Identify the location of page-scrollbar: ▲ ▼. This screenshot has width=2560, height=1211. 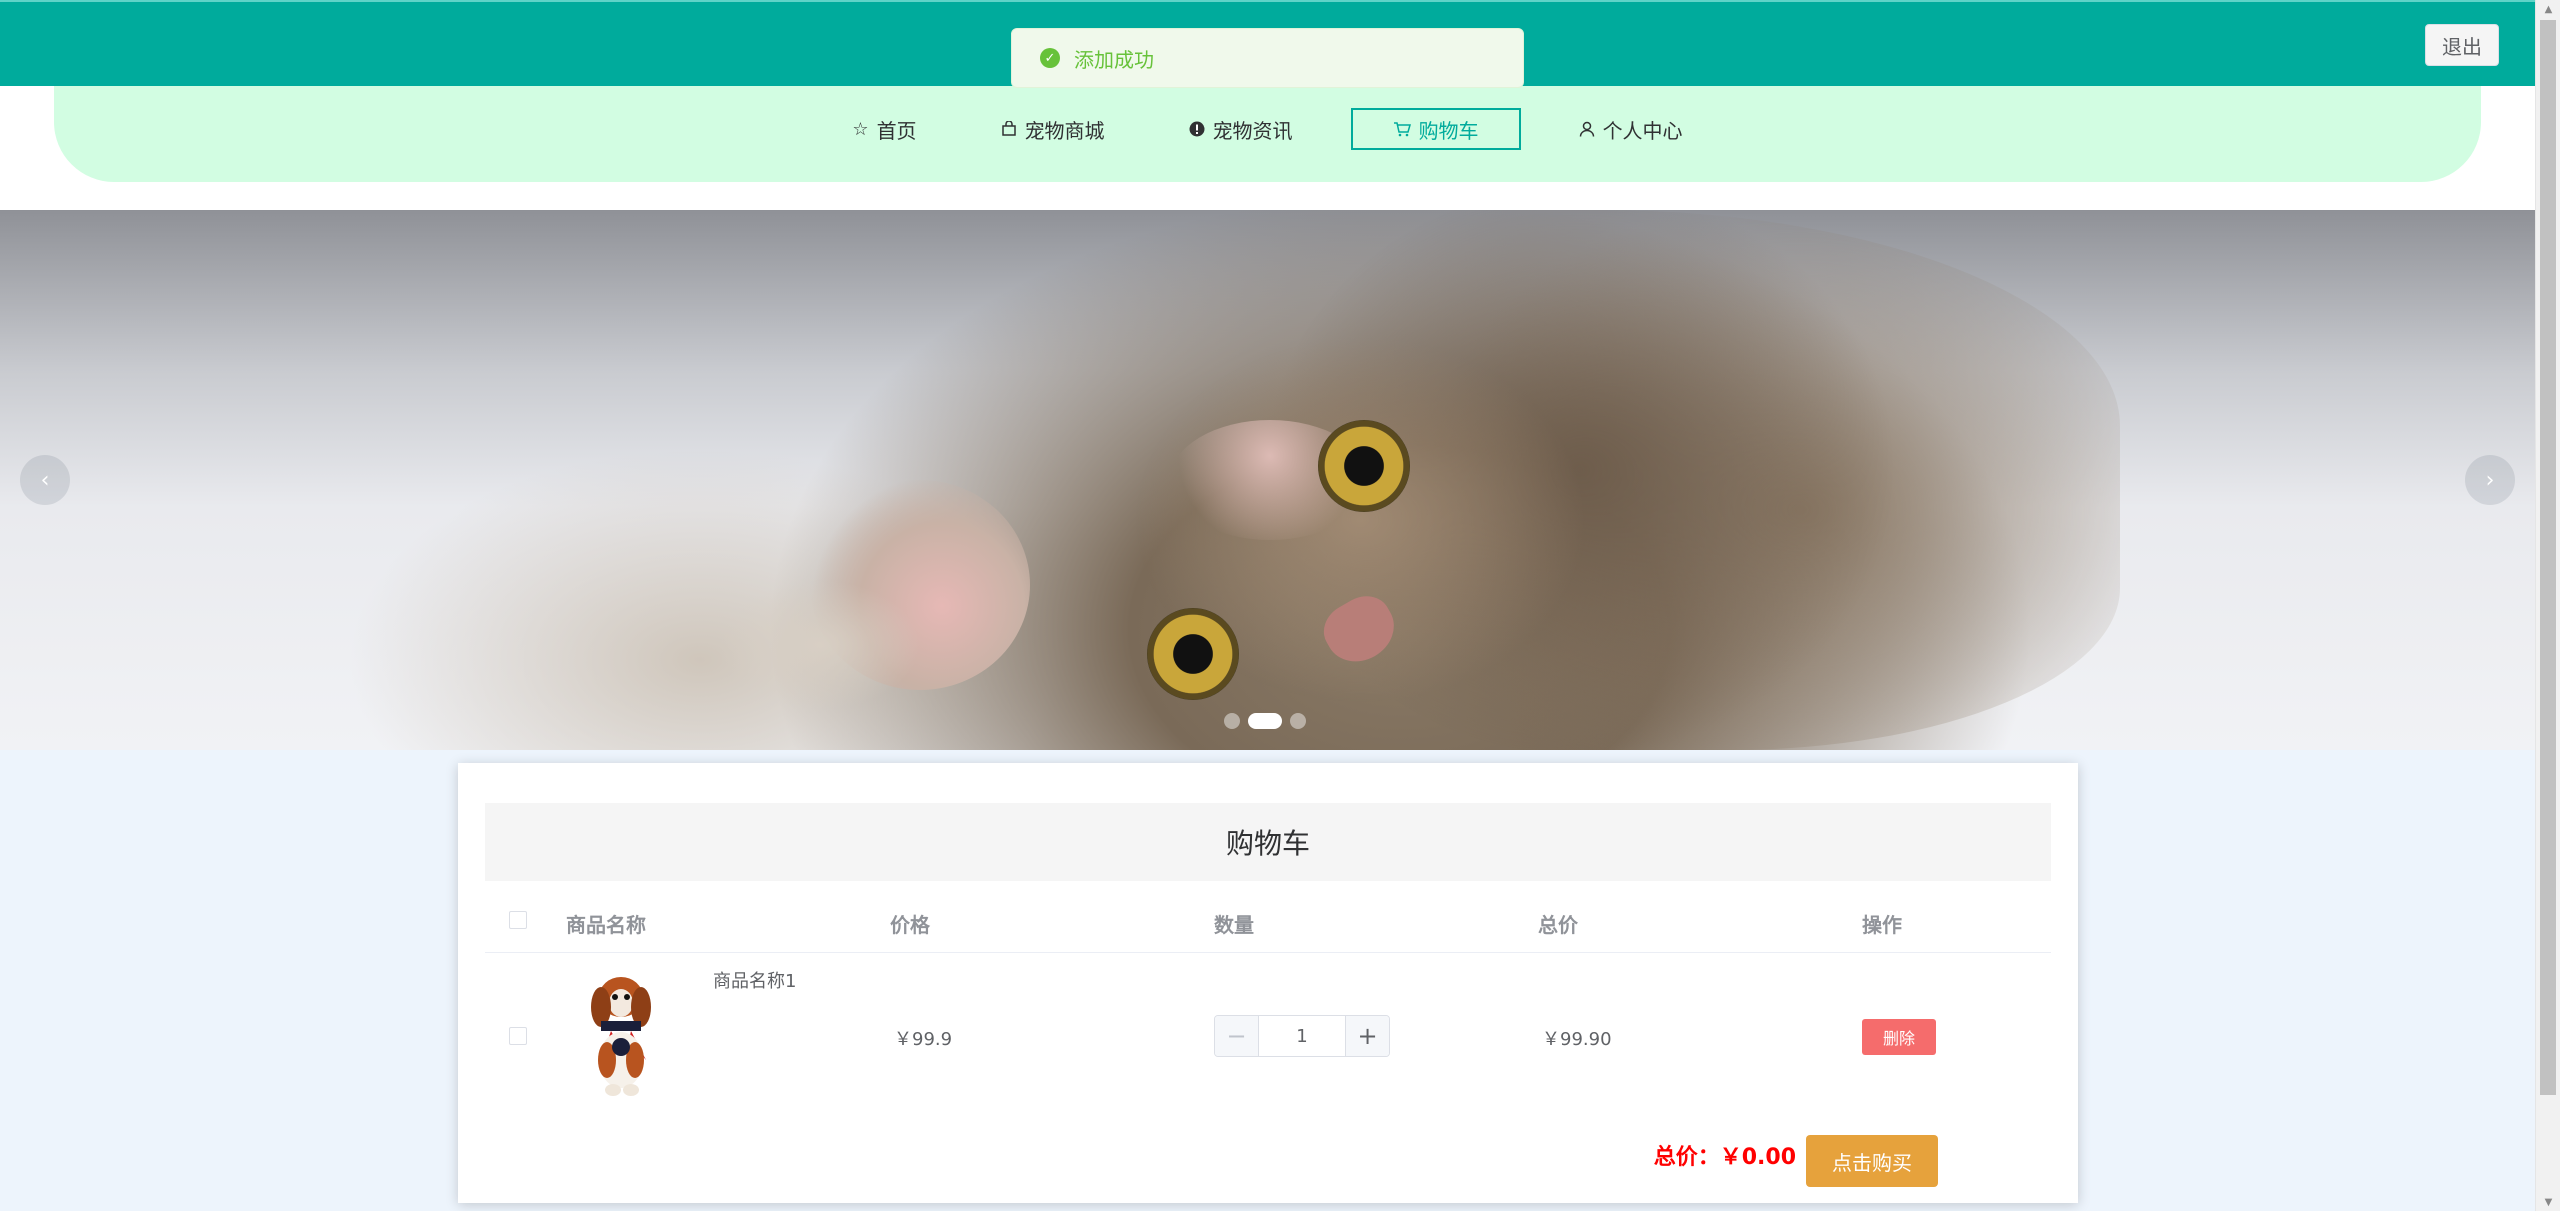
(2547, 605).